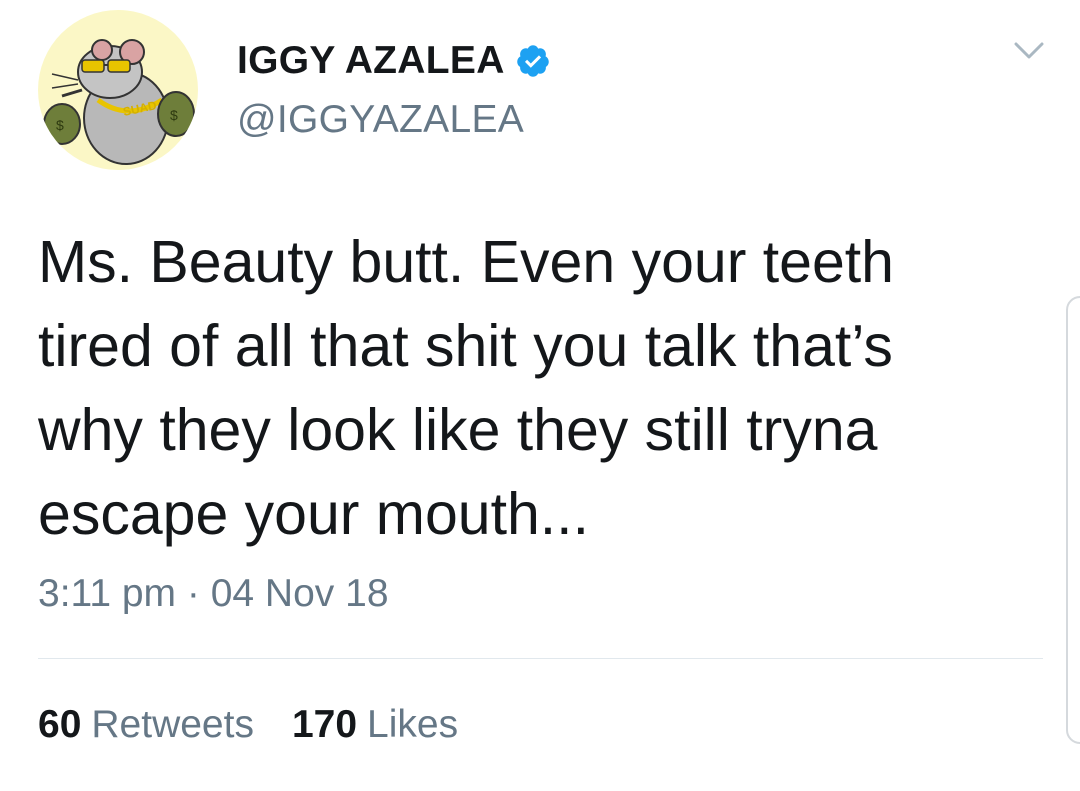  What do you see at coordinates (172, 724) in the screenshot?
I see `retweets-label: Retweets` at bounding box center [172, 724].